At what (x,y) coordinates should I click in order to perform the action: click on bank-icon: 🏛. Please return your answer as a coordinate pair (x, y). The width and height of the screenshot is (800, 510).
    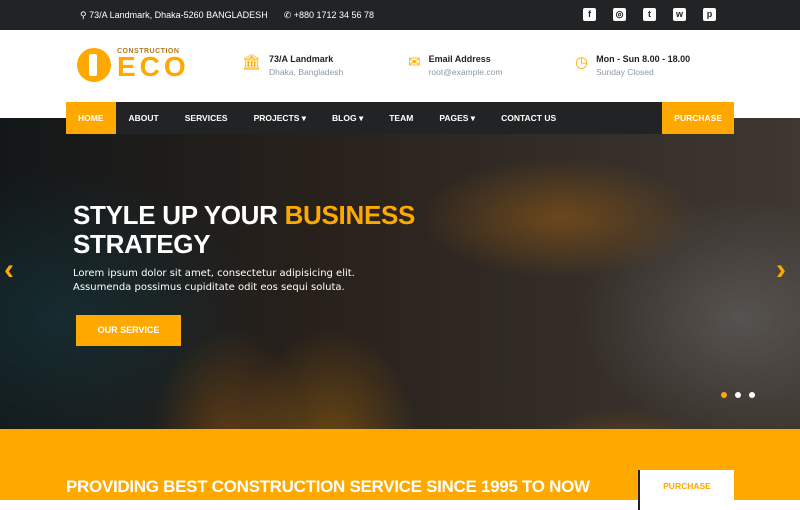
    Looking at the image, I should click on (252, 62).